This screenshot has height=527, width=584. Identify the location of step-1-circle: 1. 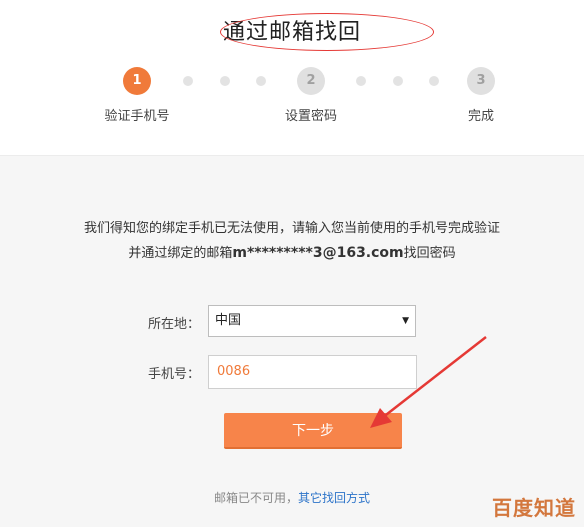
(137, 81).